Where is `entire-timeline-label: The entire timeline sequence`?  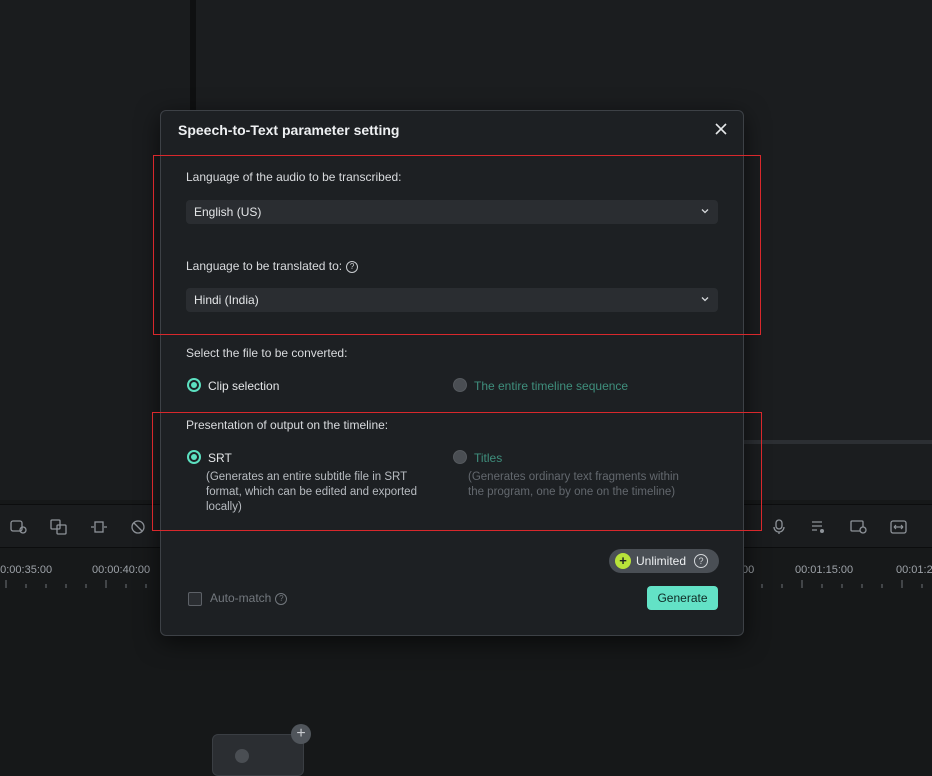
entire-timeline-label: The entire timeline sequence is located at coordinates (551, 386).